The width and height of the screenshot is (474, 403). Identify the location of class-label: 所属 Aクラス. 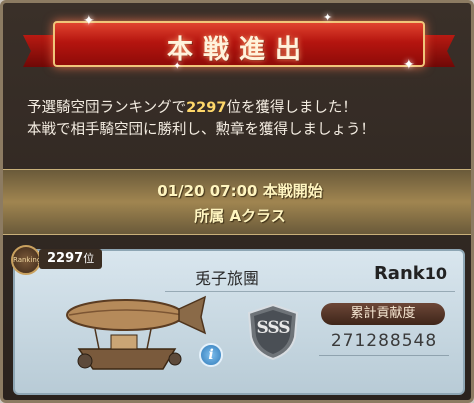
(240, 216).